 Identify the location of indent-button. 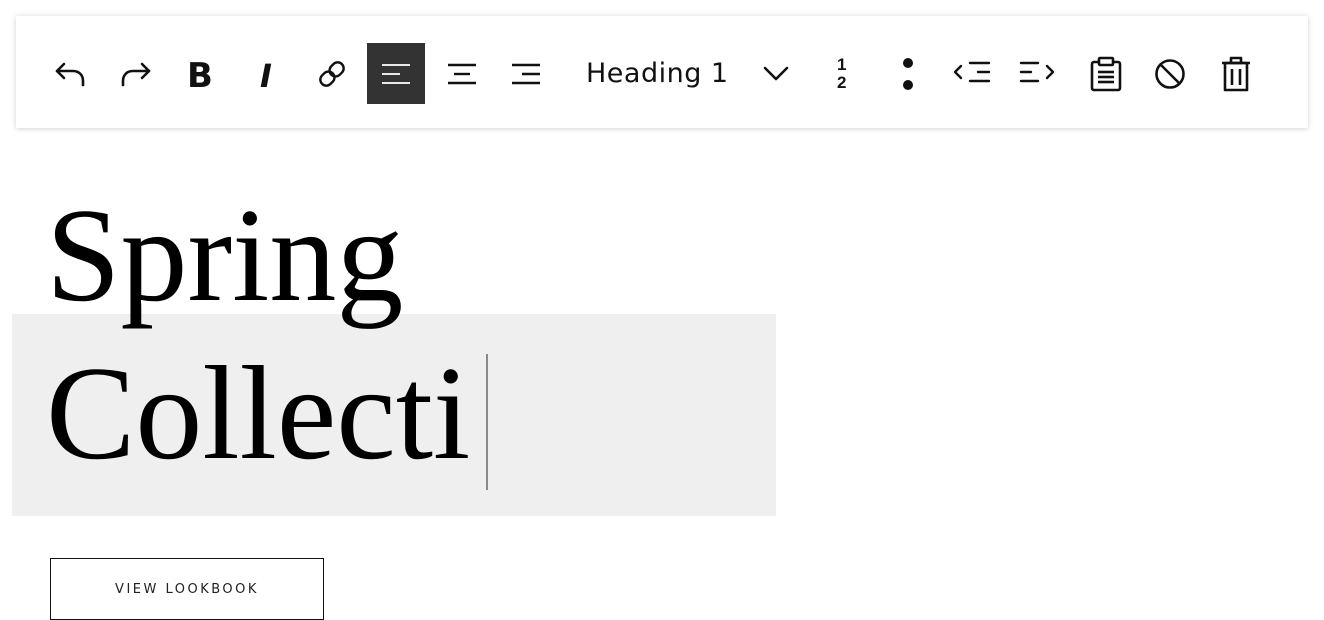
(1038, 73).